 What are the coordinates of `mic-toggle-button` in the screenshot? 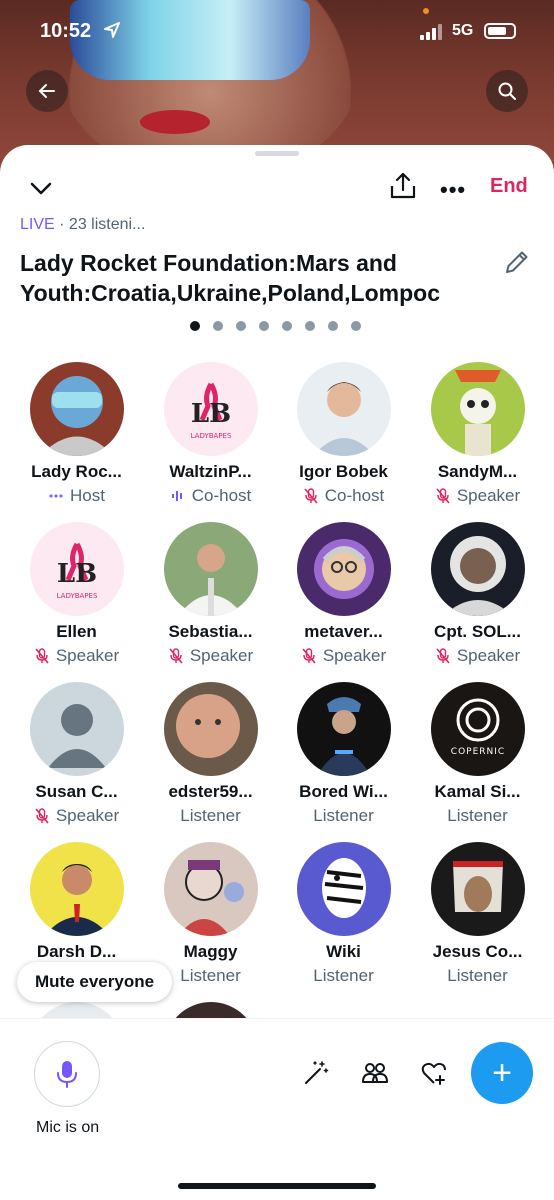 It's located at (67, 1074).